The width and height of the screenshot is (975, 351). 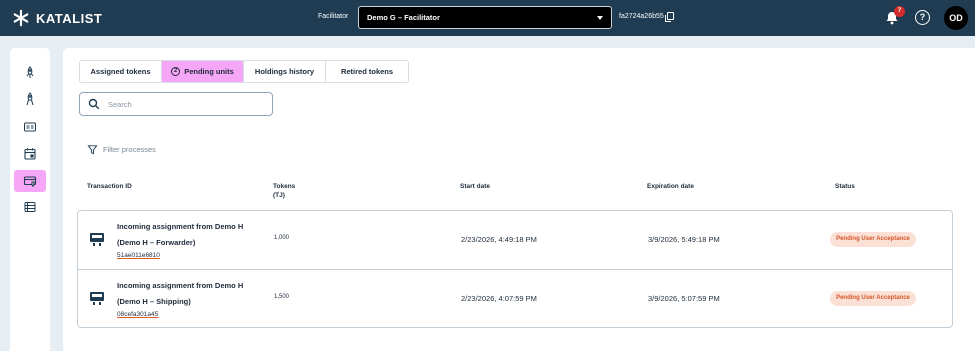 I want to click on sidebar-item-assets, so click(x=30, y=73).